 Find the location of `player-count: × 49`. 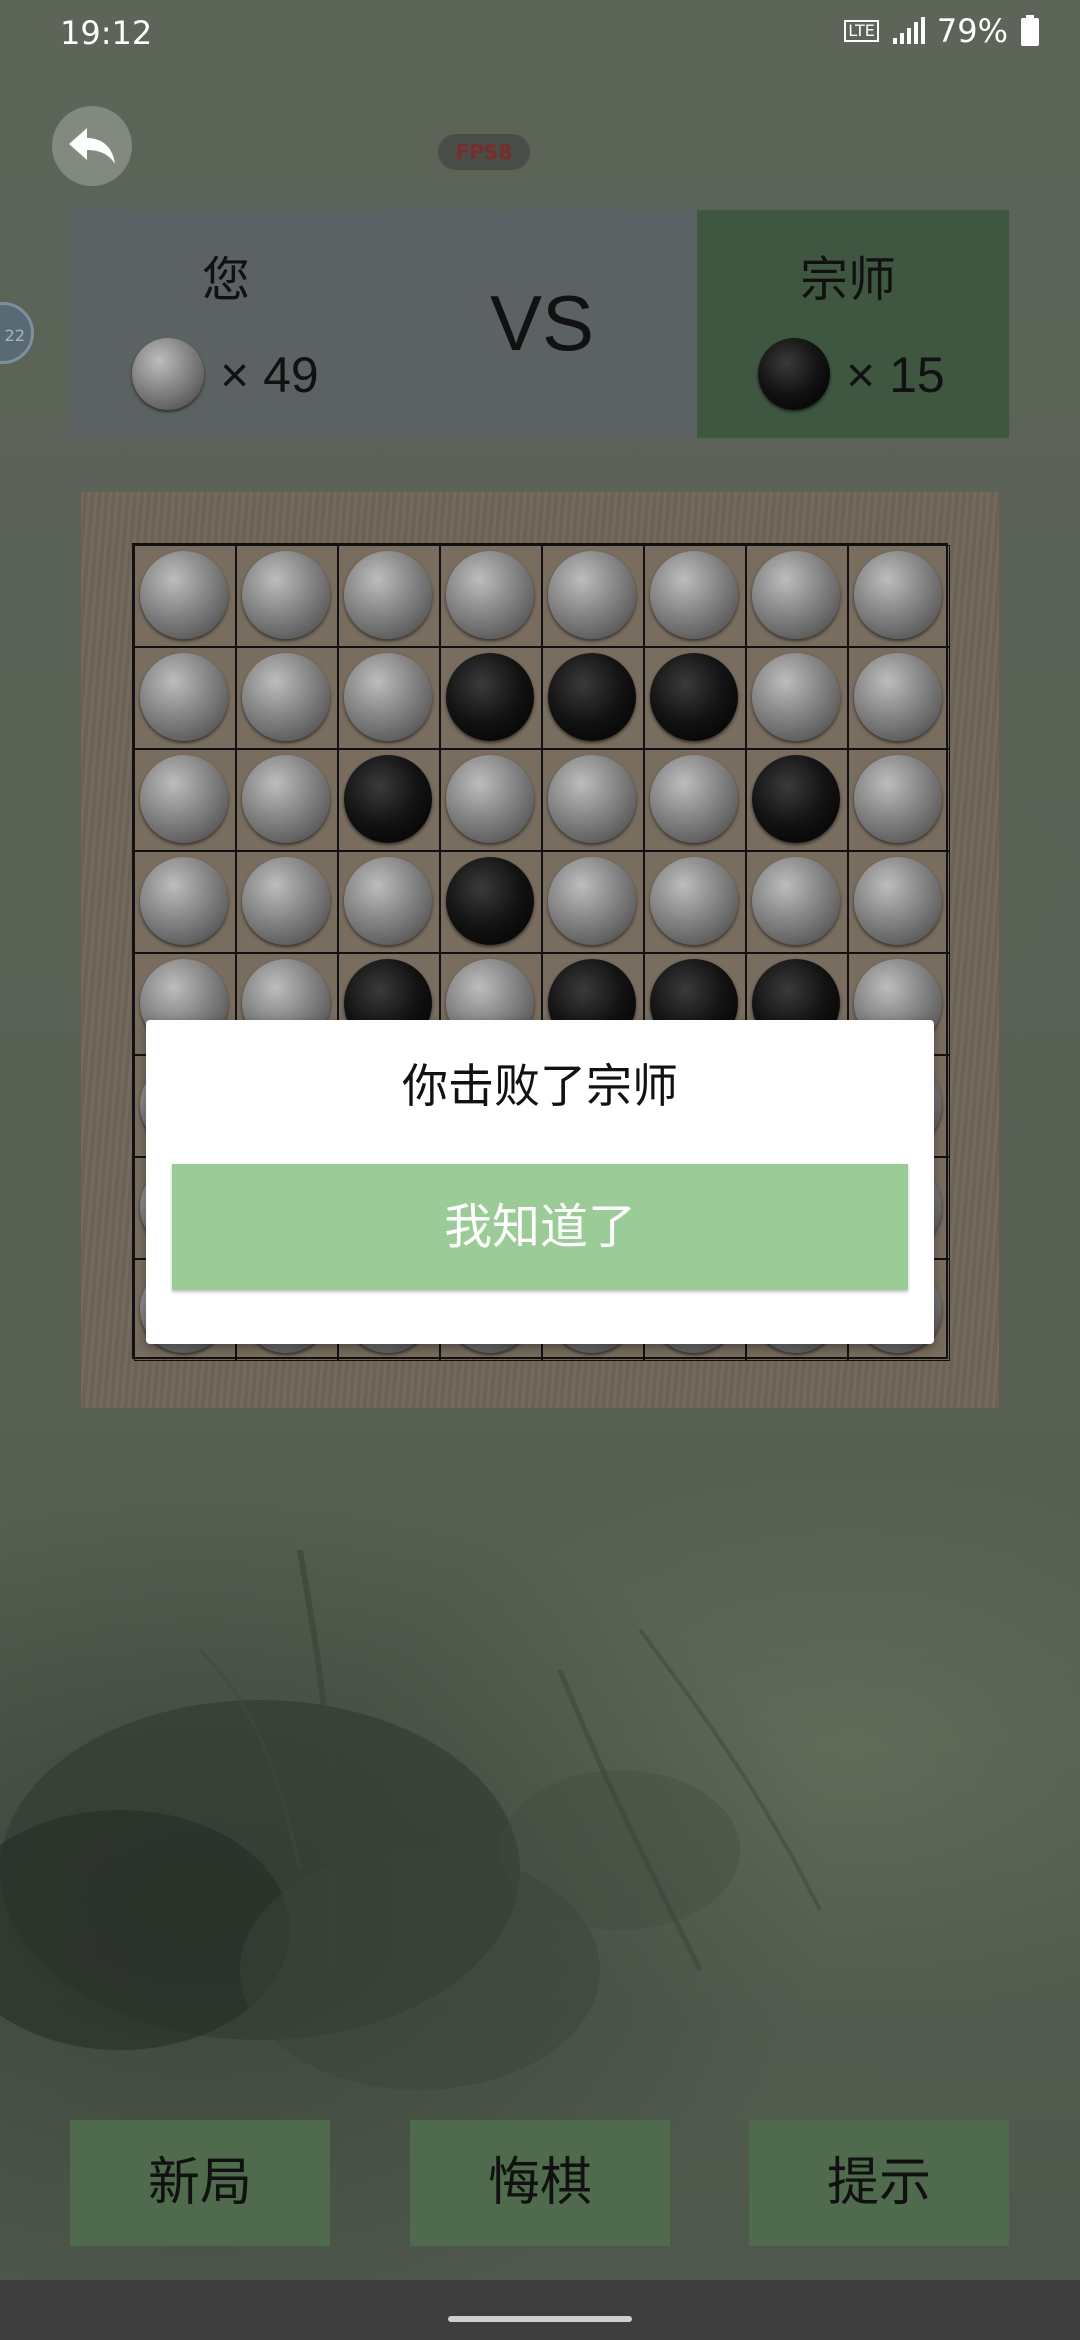

player-count: × 49 is located at coordinates (269, 375).